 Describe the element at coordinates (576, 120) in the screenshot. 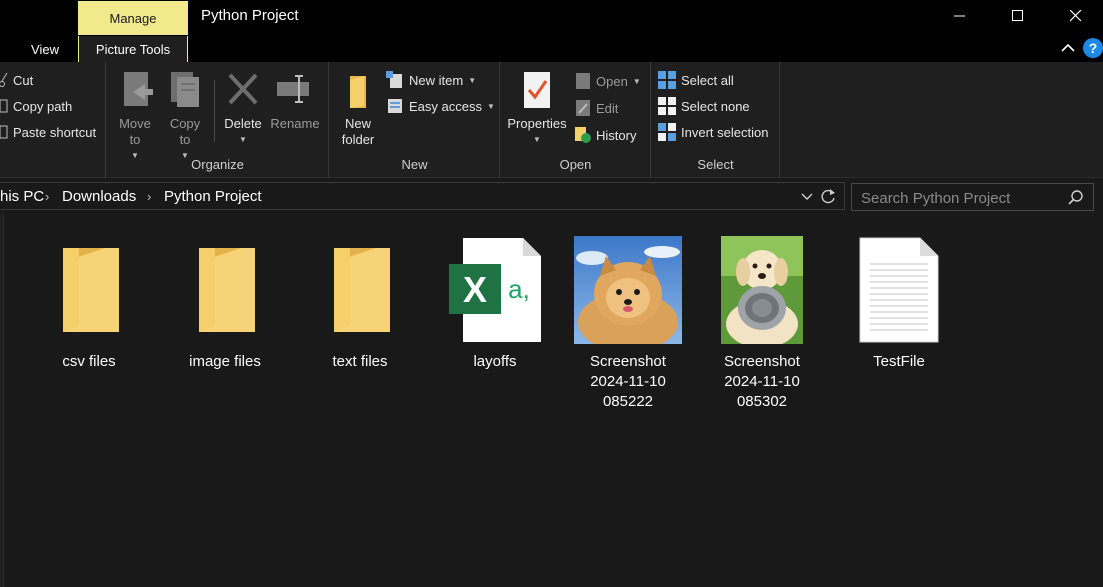

I see `open-group: Properties ▼ Open ▼ Edit History Open` at that location.